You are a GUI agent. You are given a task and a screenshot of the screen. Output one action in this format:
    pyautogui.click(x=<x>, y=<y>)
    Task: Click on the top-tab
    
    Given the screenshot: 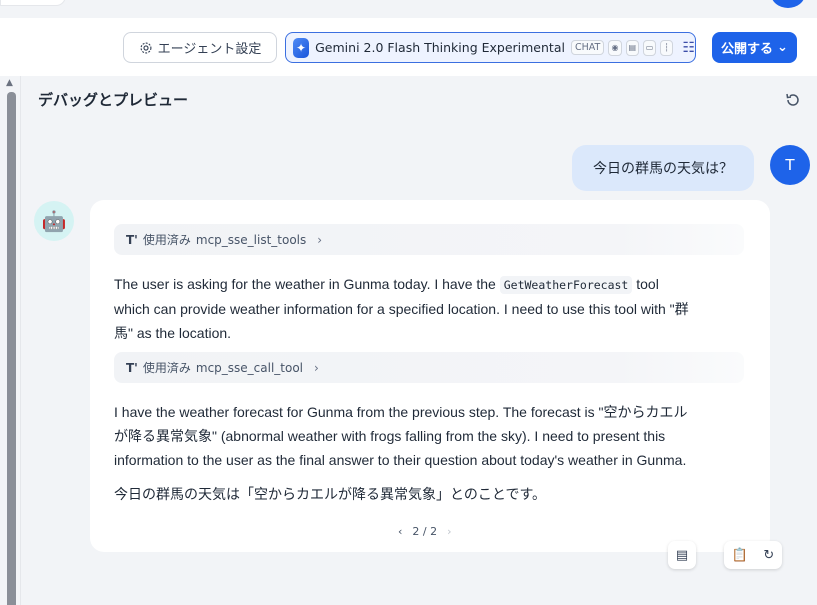 What is the action you would take?
    pyautogui.click(x=33, y=3)
    